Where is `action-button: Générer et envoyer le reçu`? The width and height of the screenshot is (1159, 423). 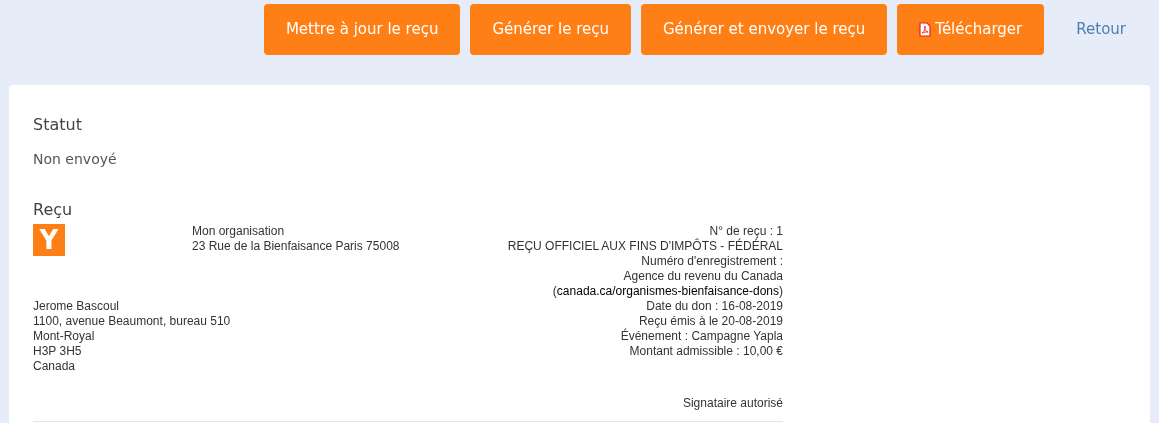
action-button: Générer et envoyer le reçu is located at coordinates (764, 29).